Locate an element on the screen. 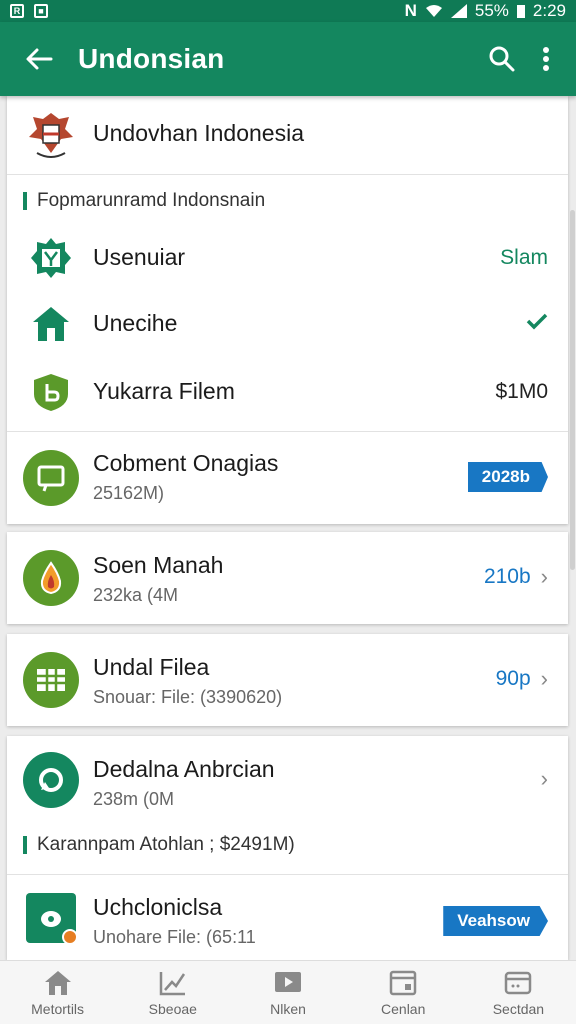 Image resolution: width=576 pixels, height=1024 pixels. battery-text: 55% is located at coordinates (491, 10).